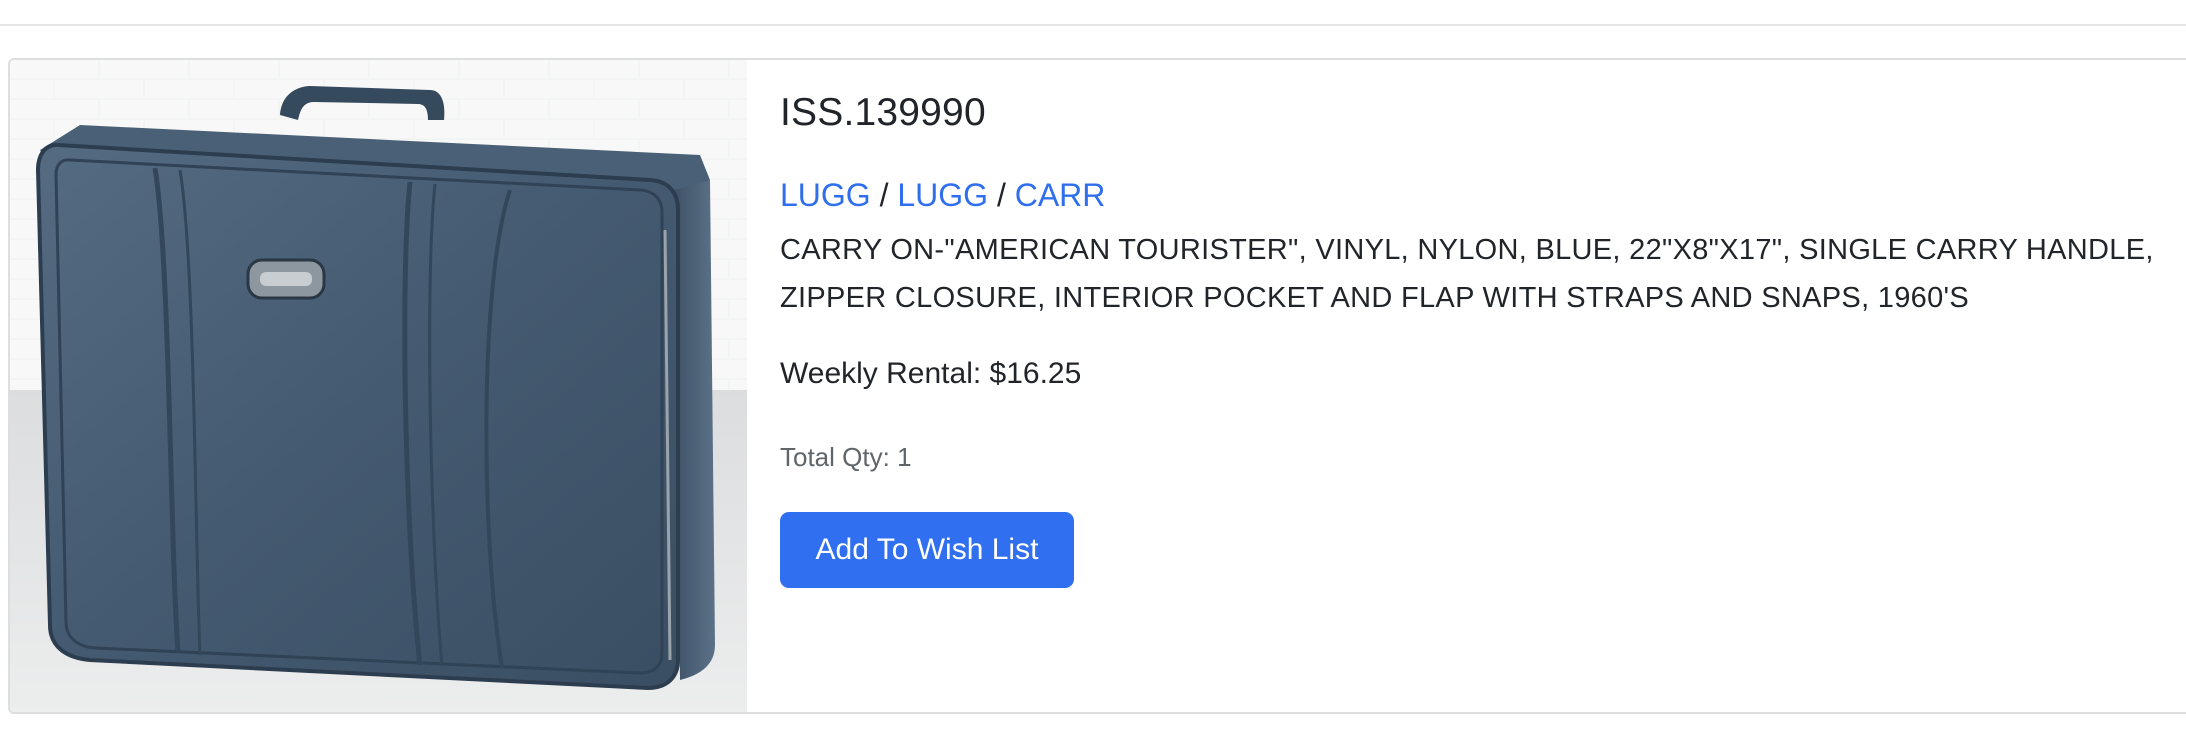  I want to click on category-link-2: LUGG, so click(942, 195).